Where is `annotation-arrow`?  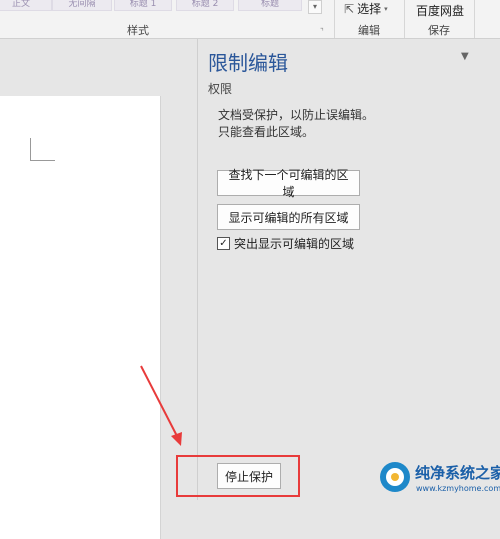
annotation-arrow is located at coordinates (161, 405).